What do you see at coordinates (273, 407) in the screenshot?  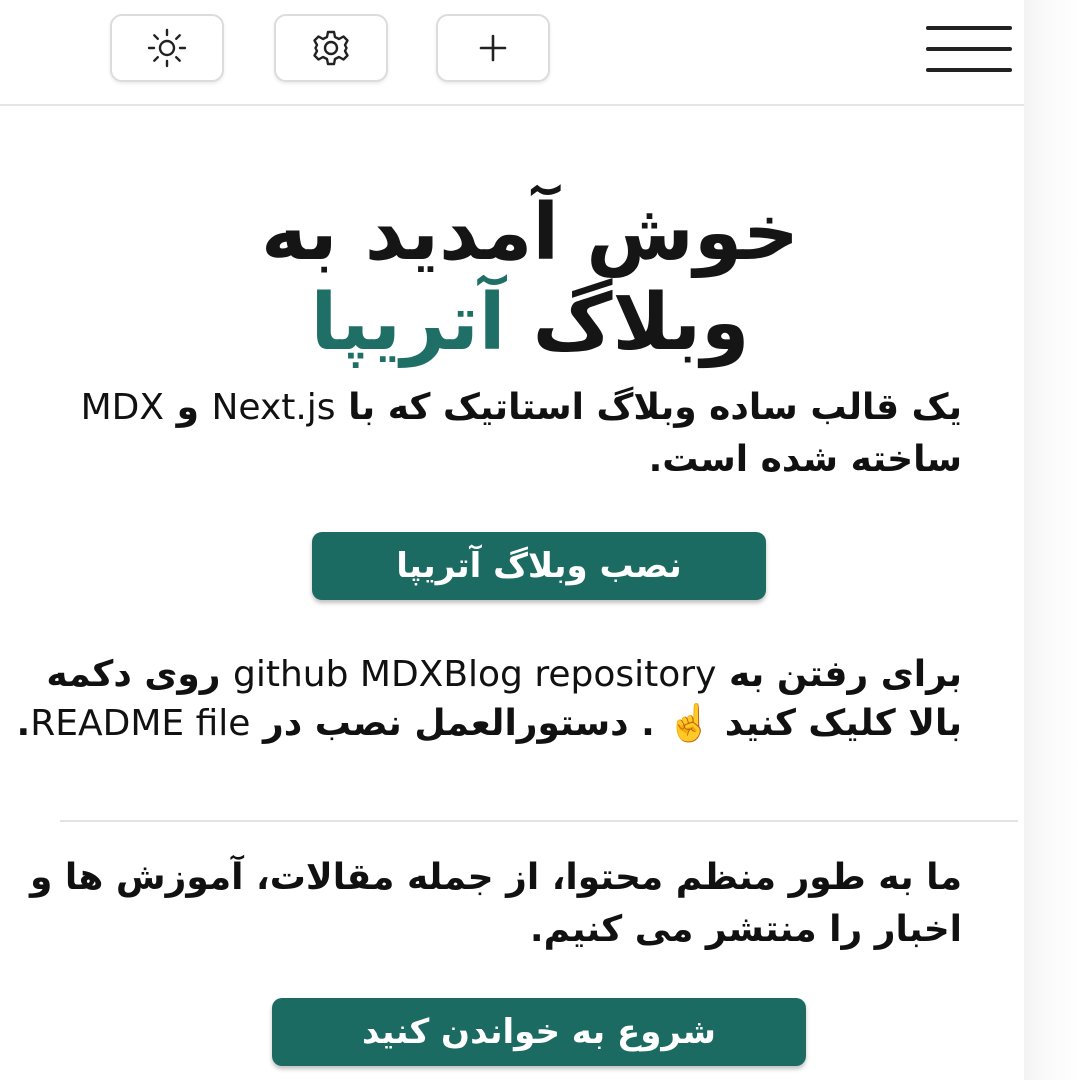 I see `intro-framework: Next.js` at bounding box center [273, 407].